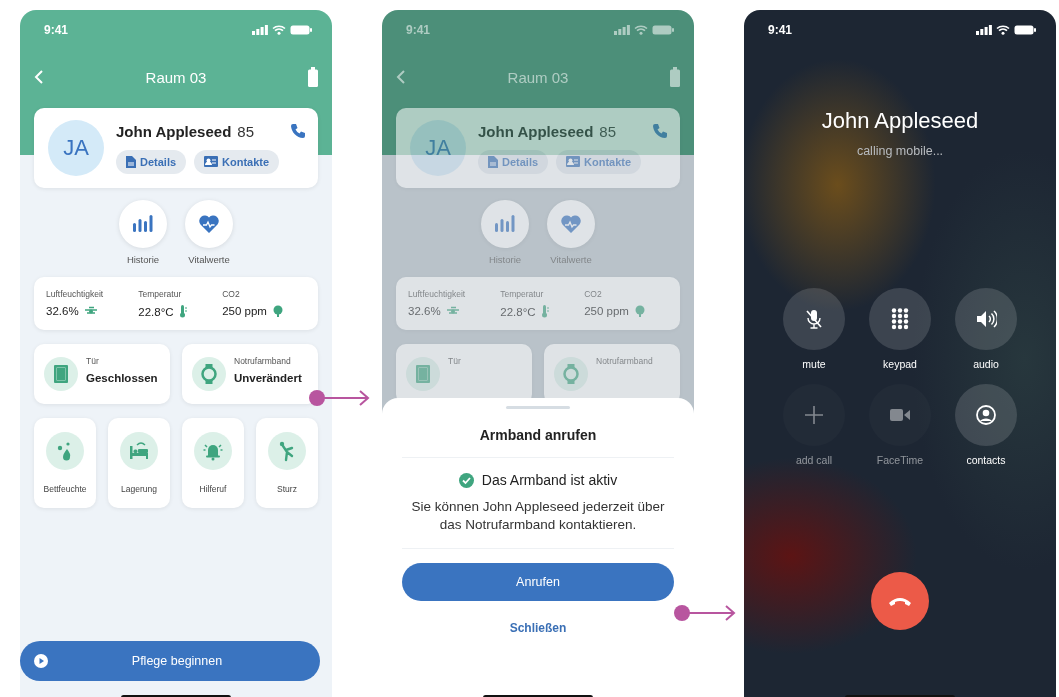 The image size is (1059, 697). What do you see at coordinates (287, 463) in the screenshot?
I see `action-tile: Sturz` at bounding box center [287, 463].